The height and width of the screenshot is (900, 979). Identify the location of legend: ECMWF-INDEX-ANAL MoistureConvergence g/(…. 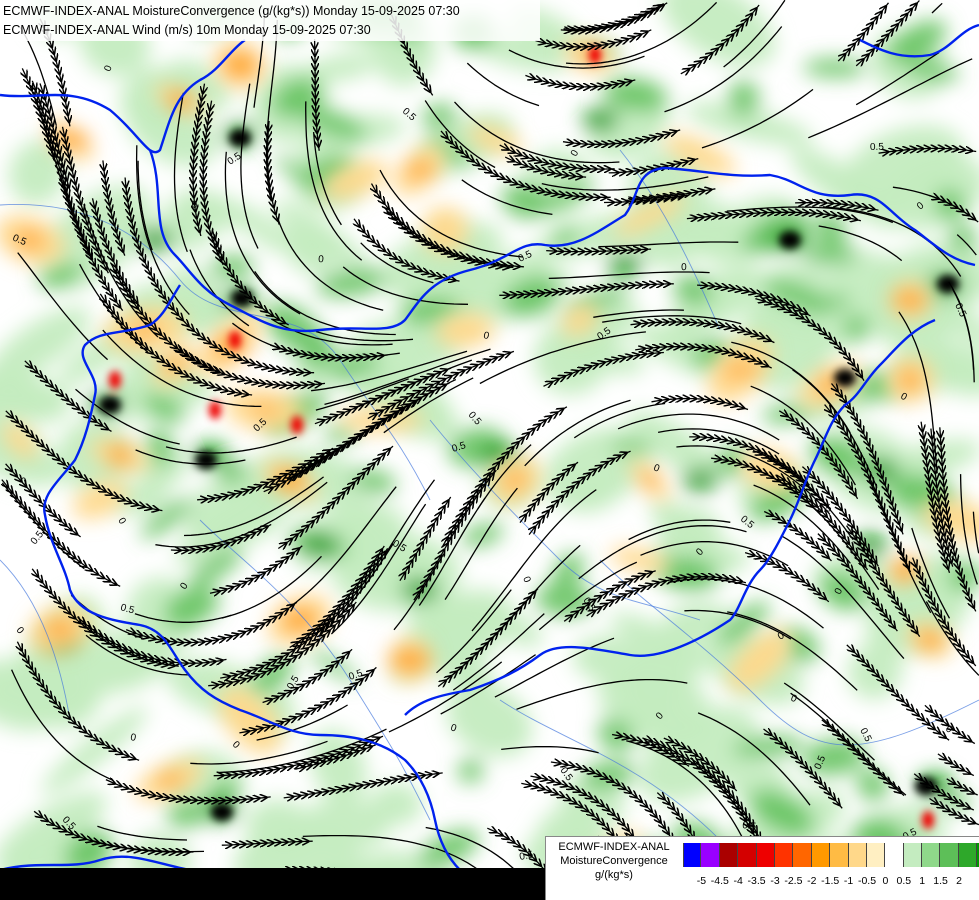
(762, 868).